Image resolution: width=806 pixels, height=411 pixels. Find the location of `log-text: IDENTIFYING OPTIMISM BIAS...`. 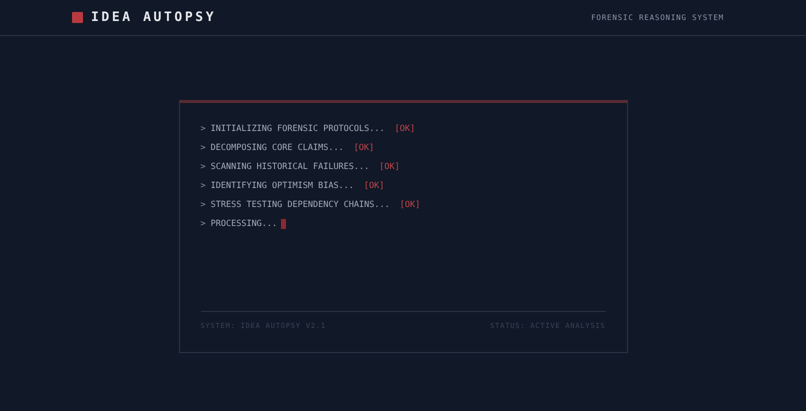

log-text: IDENTIFYING OPTIMISM BIAS... is located at coordinates (282, 186).